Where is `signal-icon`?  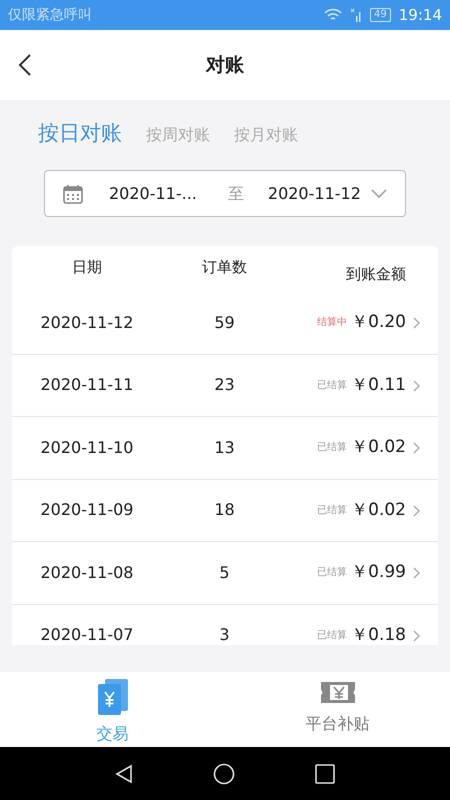
signal-icon is located at coordinates (356, 15).